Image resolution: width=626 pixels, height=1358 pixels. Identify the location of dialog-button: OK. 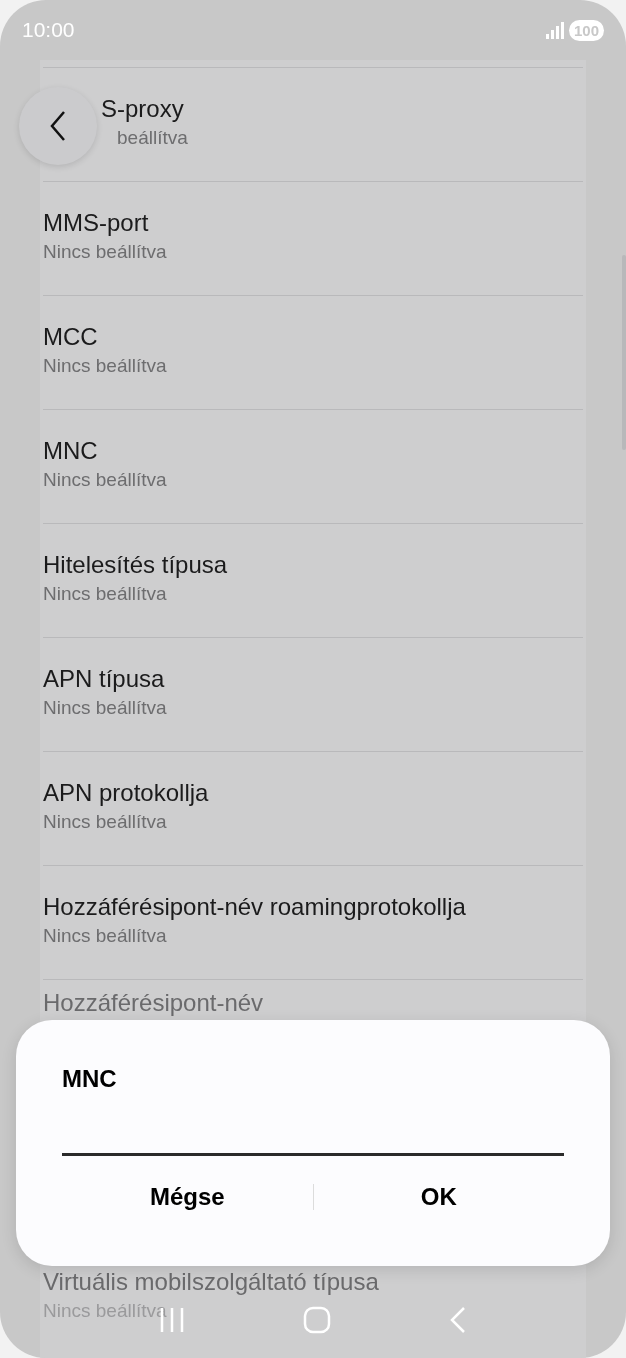
(438, 1197).